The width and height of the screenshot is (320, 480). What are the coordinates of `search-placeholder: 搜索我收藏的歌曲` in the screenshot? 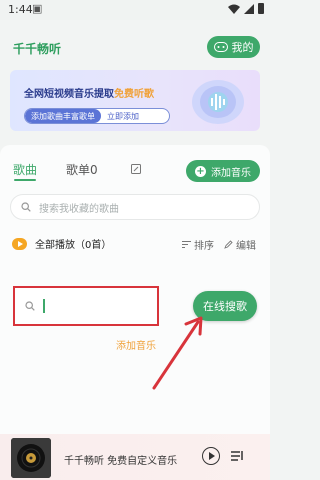 It's located at (79, 209).